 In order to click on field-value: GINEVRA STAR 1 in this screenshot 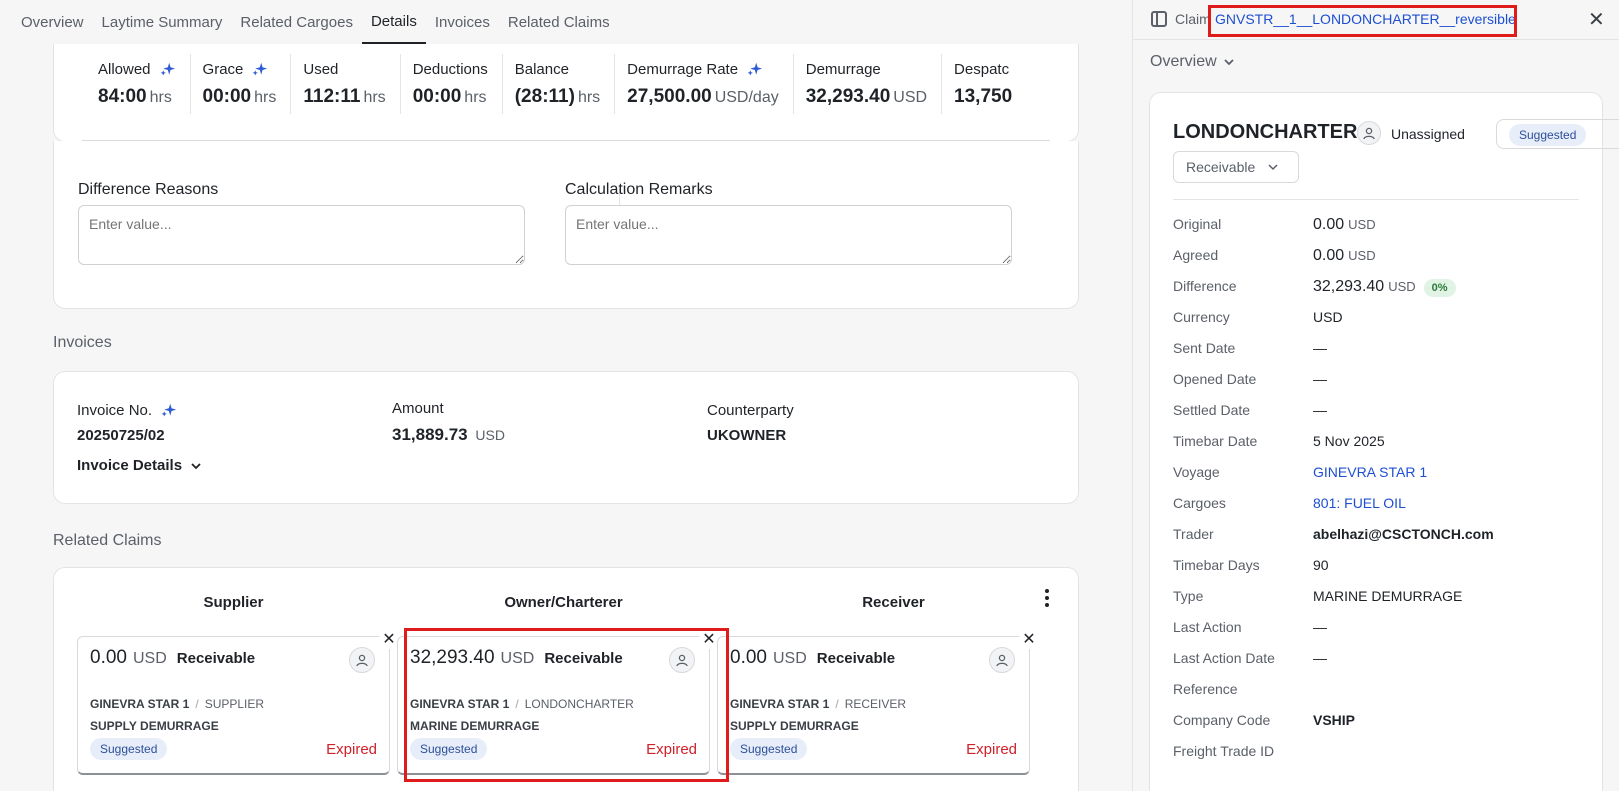, I will do `click(1370, 472)`.